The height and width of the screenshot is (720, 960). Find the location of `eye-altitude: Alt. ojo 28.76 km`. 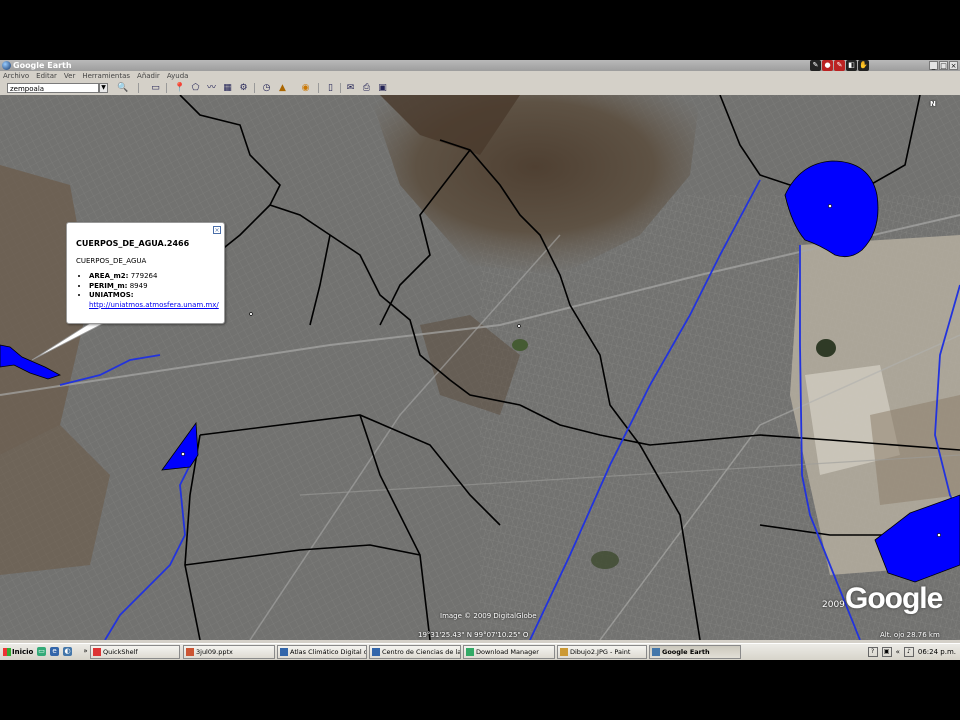

eye-altitude: Alt. ojo 28.76 km is located at coordinates (910, 635).